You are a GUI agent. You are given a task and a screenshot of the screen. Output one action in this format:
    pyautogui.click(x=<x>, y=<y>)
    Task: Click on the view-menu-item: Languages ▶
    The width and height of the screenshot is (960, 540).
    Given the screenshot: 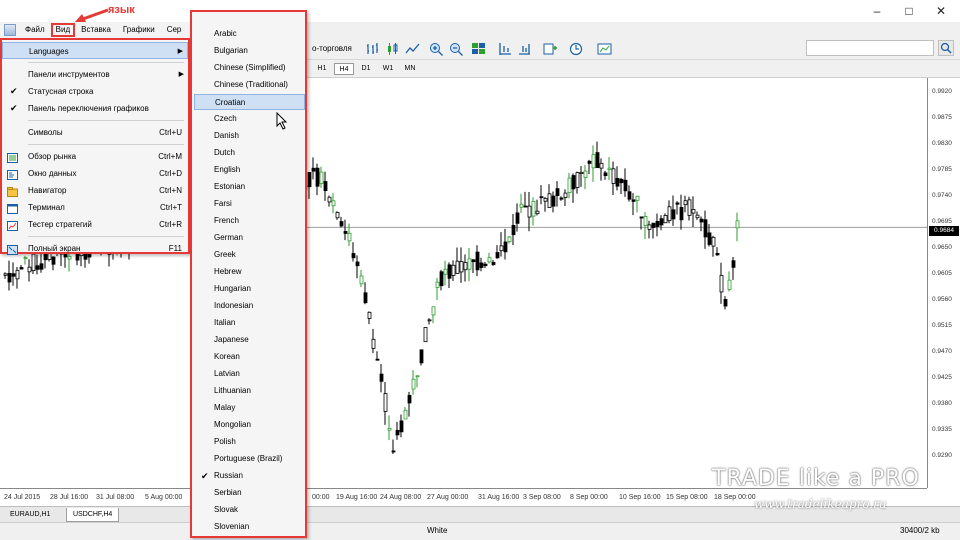 What is the action you would take?
    pyautogui.click(x=95, y=50)
    